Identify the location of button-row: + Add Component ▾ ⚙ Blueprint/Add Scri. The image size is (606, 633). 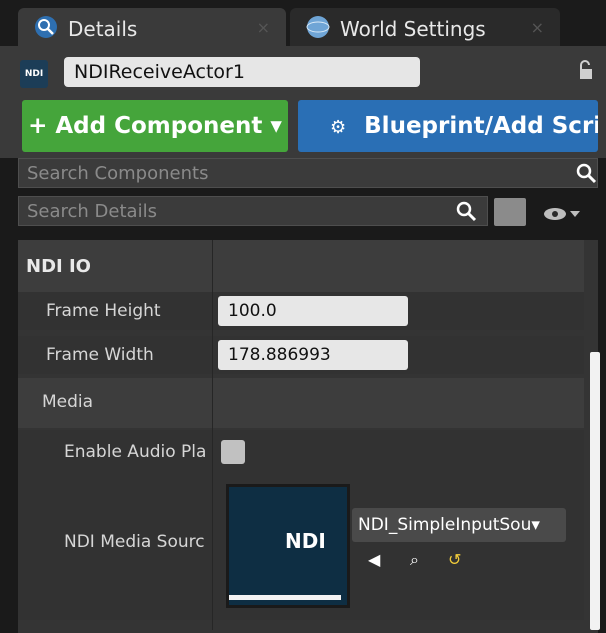
(303, 126).